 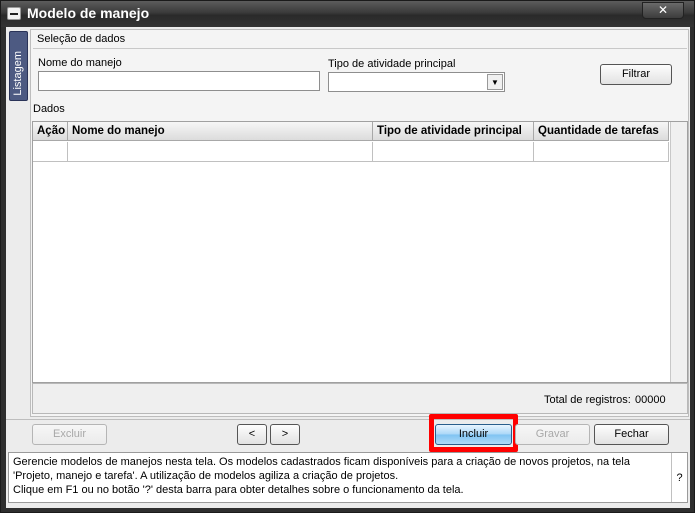 What do you see at coordinates (69, 434) in the screenshot?
I see `excluir-button: Excluir` at bounding box center [69, 434].